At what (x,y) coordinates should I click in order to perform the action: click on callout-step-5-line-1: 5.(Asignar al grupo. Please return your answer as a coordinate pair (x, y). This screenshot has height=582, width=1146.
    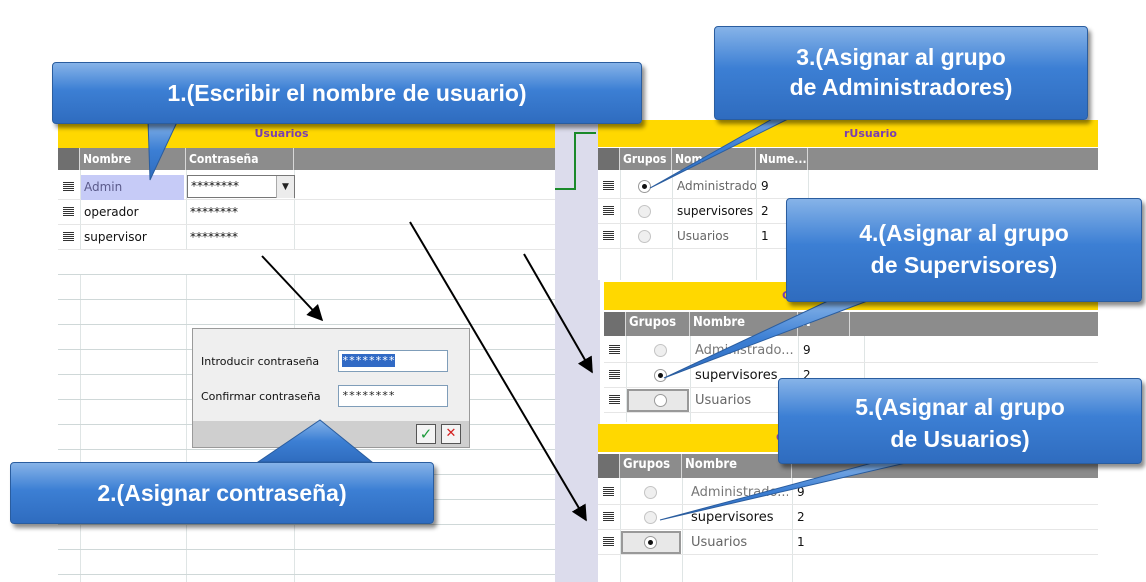
    Looking at the image, I should click on (960, 407).